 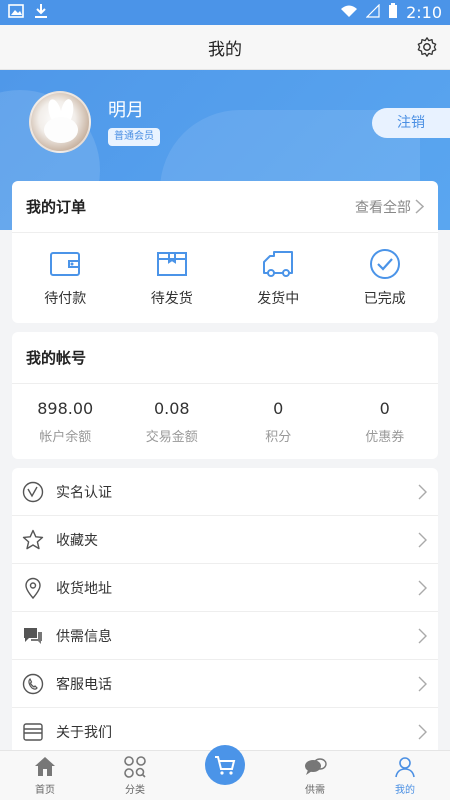 I want to click on orders-header: 我的订单 查看全部, so click(x=225, y=207).